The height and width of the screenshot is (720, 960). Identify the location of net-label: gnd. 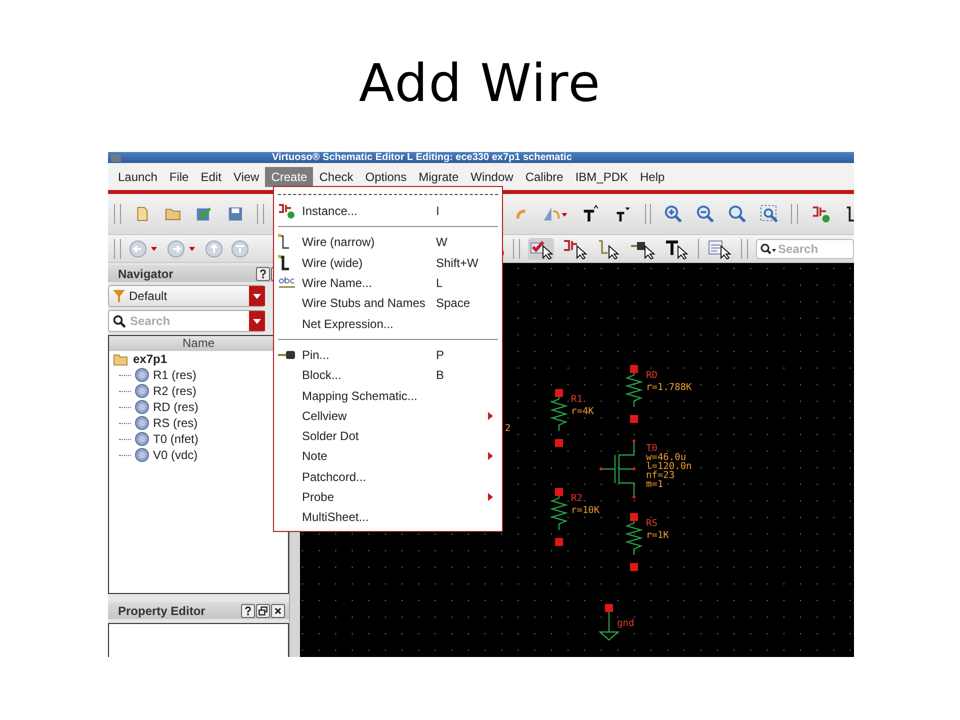
(625, 623).